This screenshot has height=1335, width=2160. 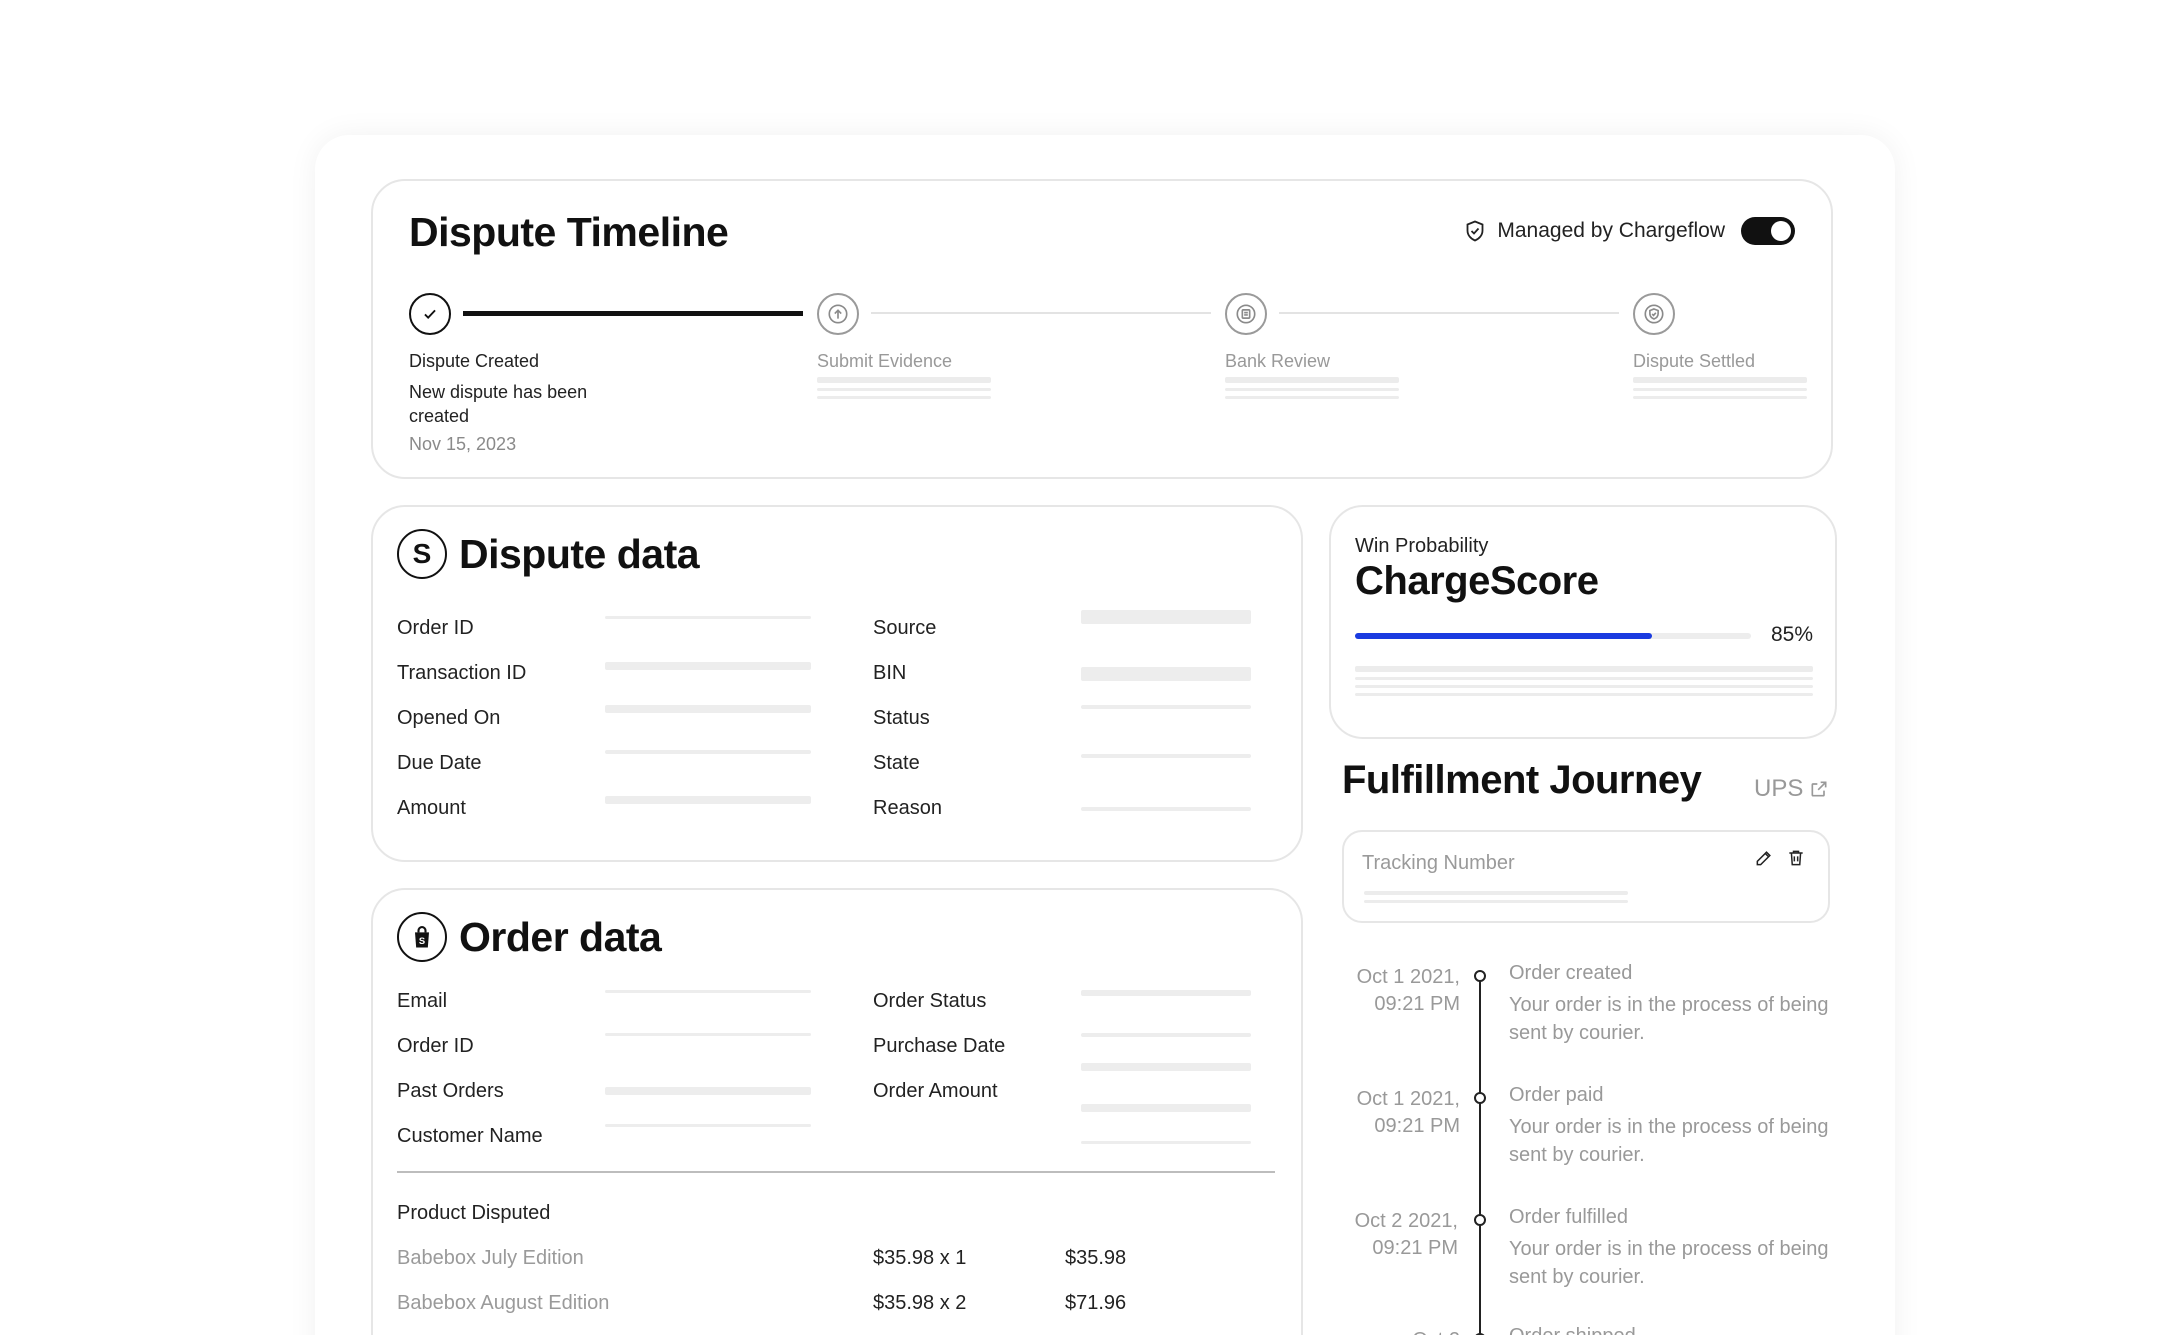 I want to click on trash-icon, so click(x=1796, y=858).